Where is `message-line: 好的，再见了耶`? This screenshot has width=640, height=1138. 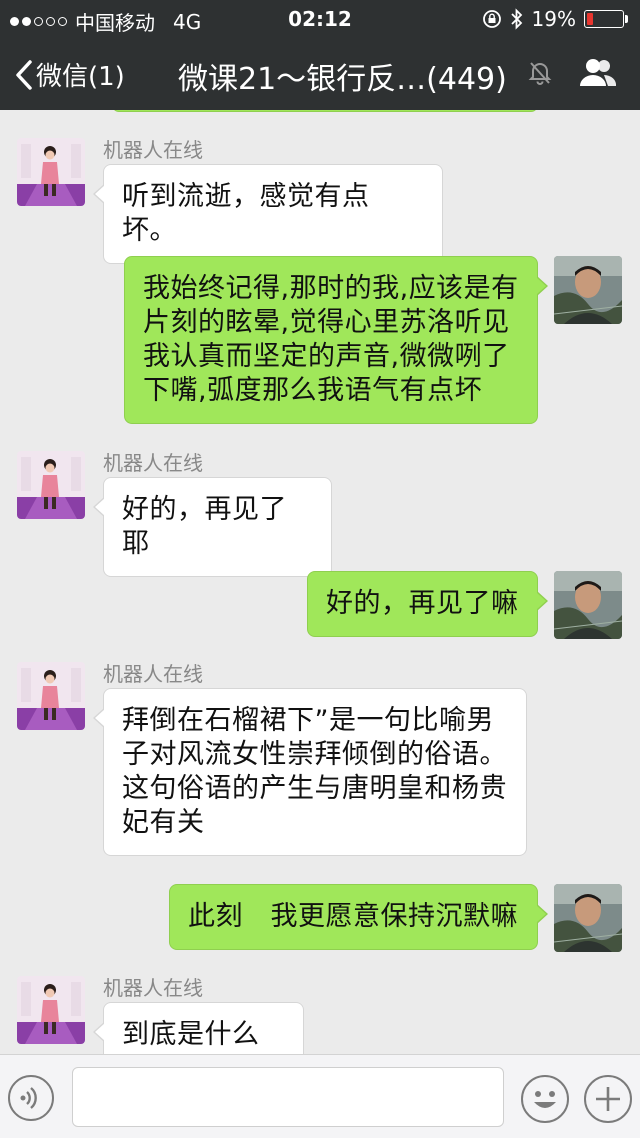 message-line: 好的，再见了耶 is located at coordinates (204, 526).